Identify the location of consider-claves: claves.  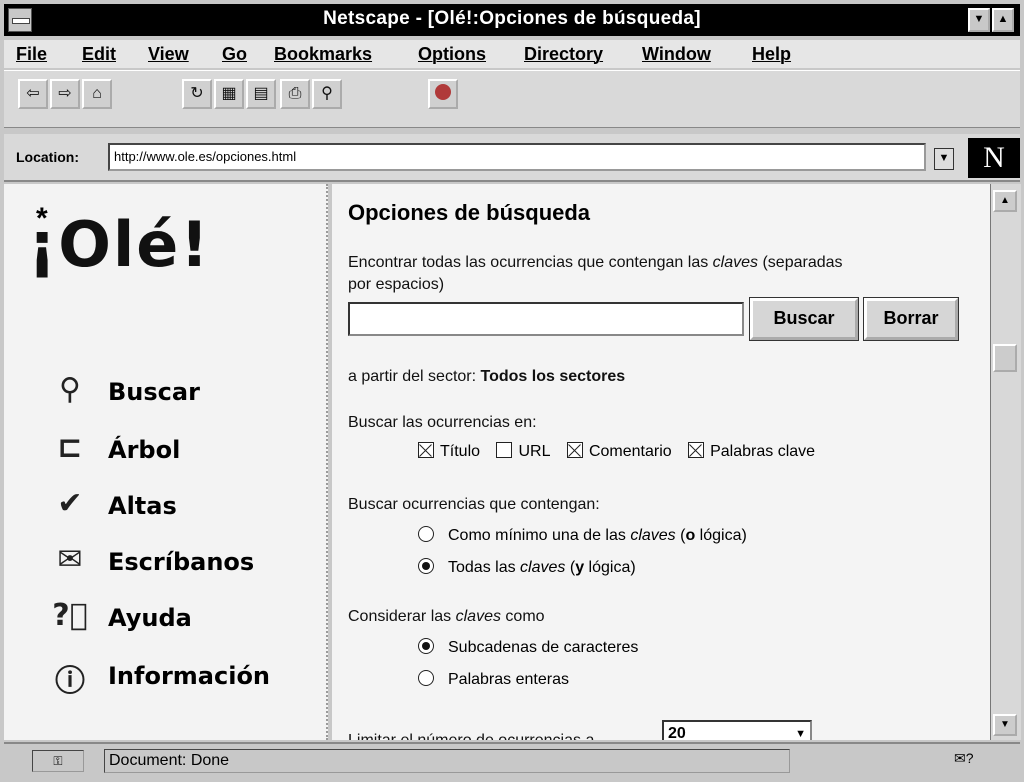
(478, 616).